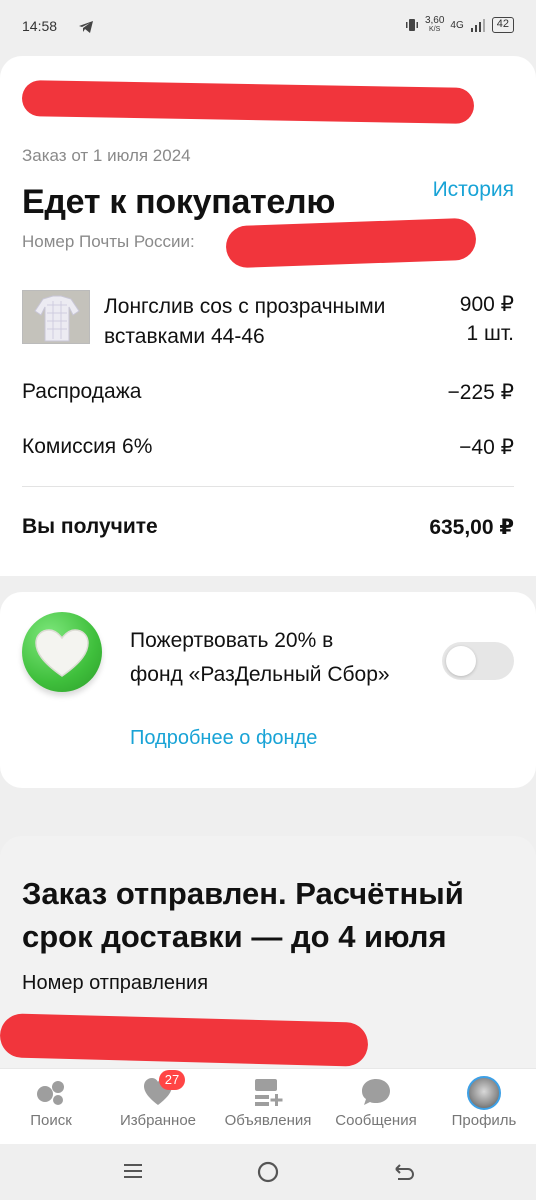 This screenshot has width=536, height=1200. What do you see at coordinates (86, 27) in the screenshot?
I see `telegram-icon` at bounding box center [86, 27].